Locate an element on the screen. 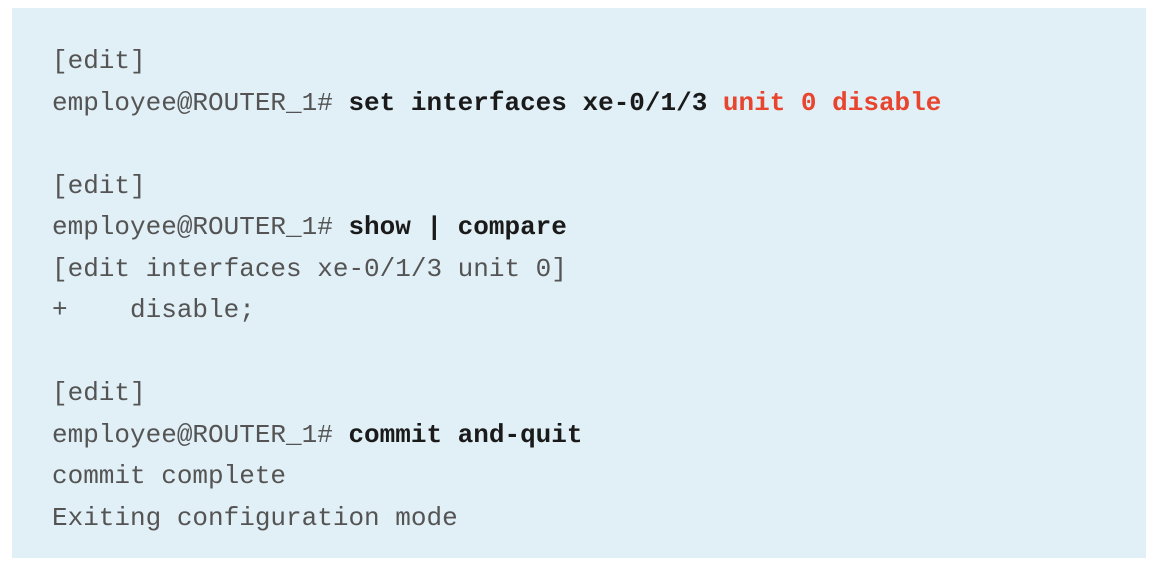 This screenshot has width=1152, height=568. output-exiting-text: Exiting configuration mode is located at coordinates (255, 517).